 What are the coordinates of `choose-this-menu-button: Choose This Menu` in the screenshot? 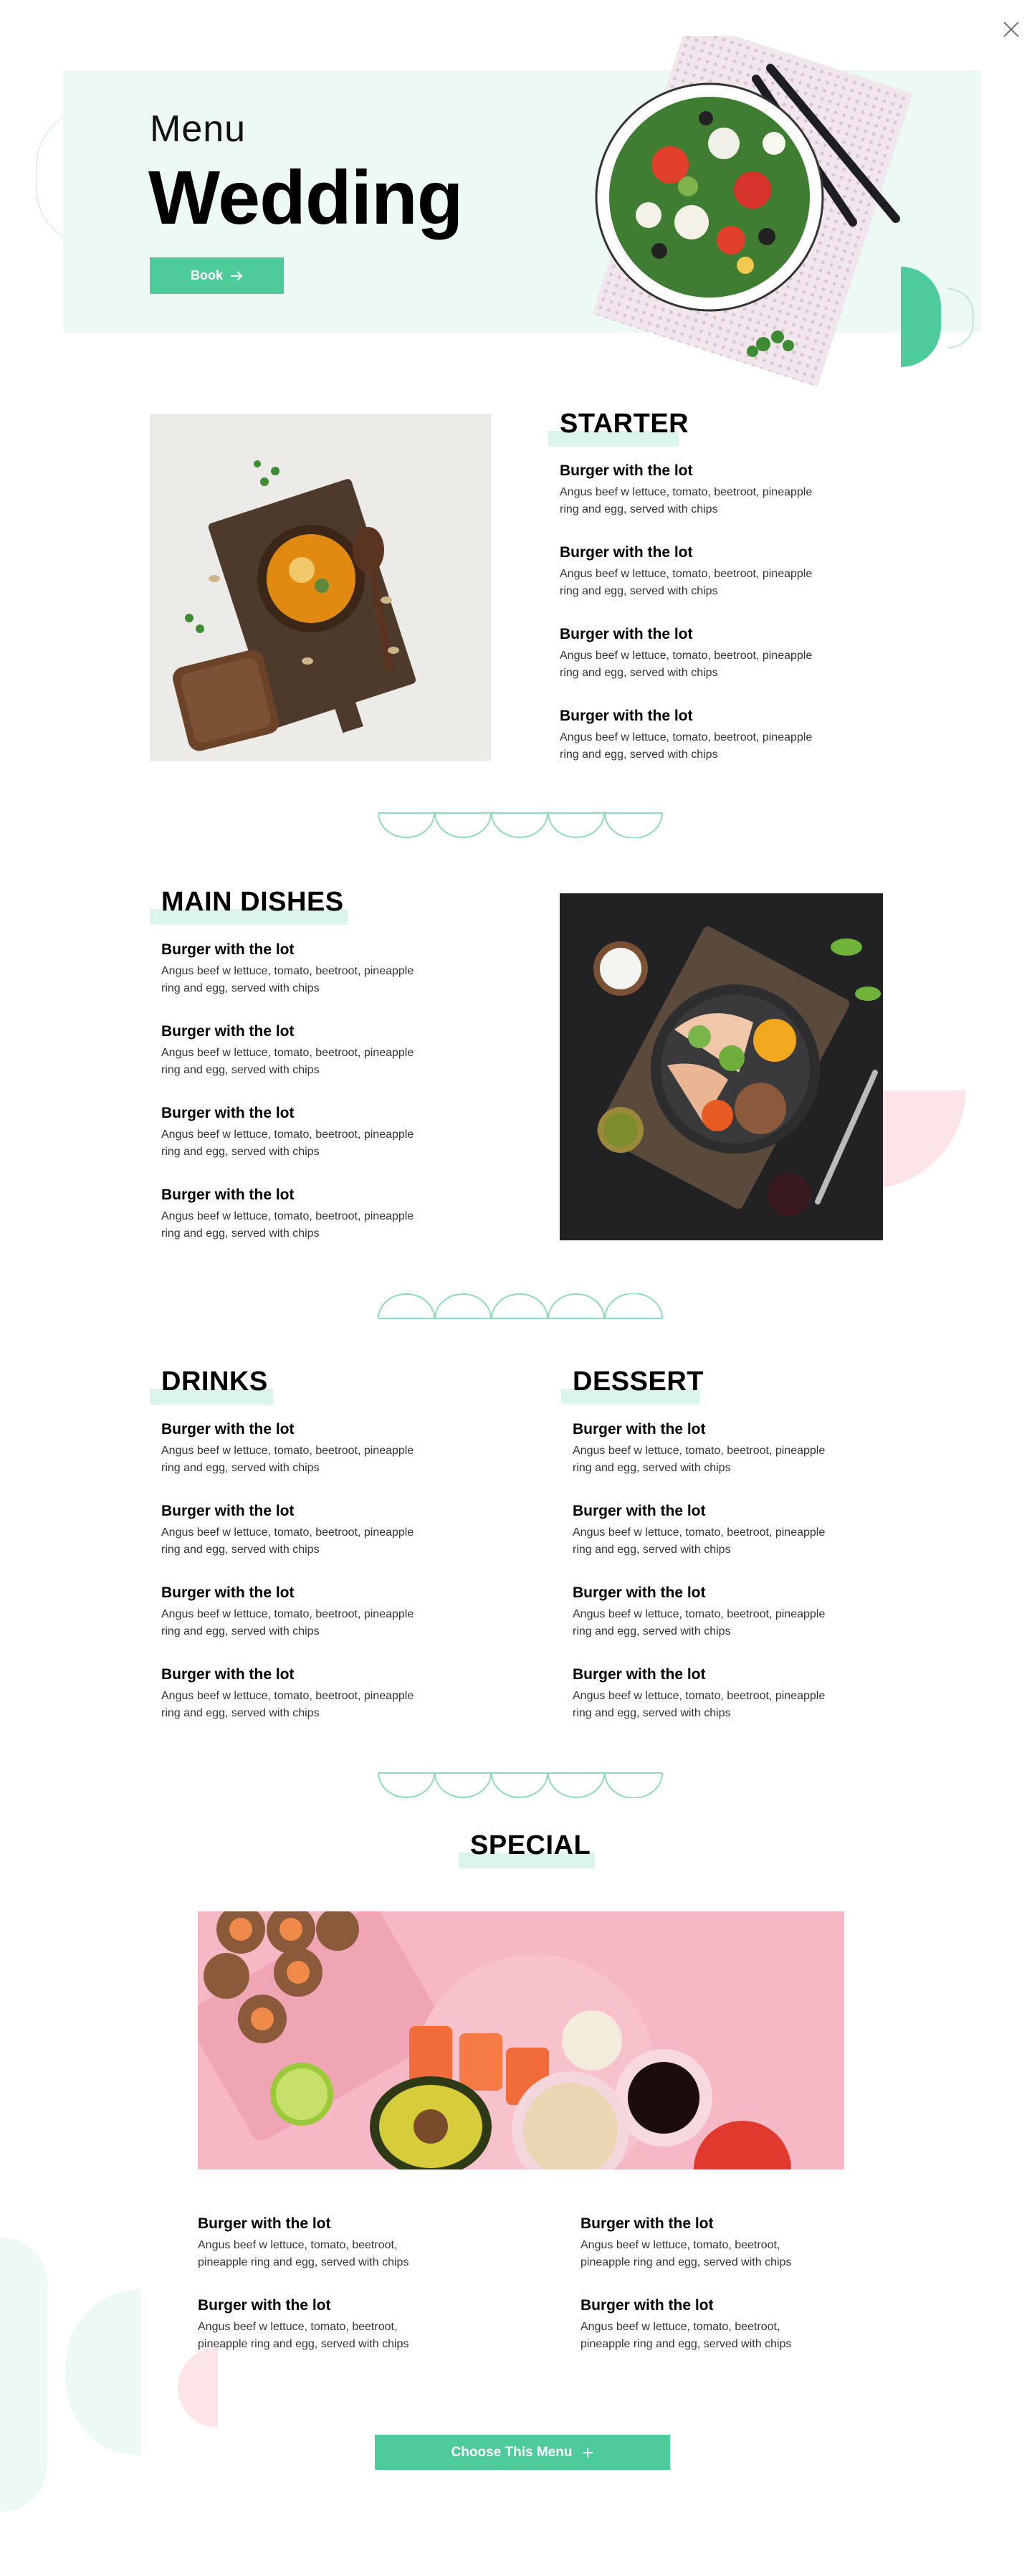 It's located at (522, 2452).